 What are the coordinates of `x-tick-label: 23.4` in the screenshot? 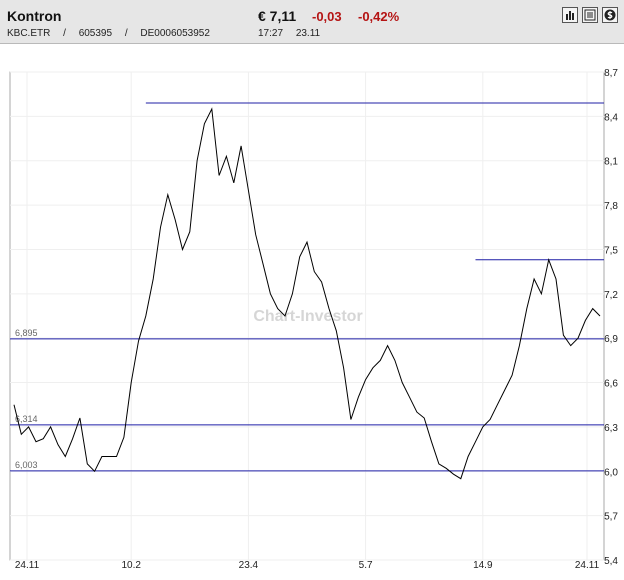 It's located at (249, 565).